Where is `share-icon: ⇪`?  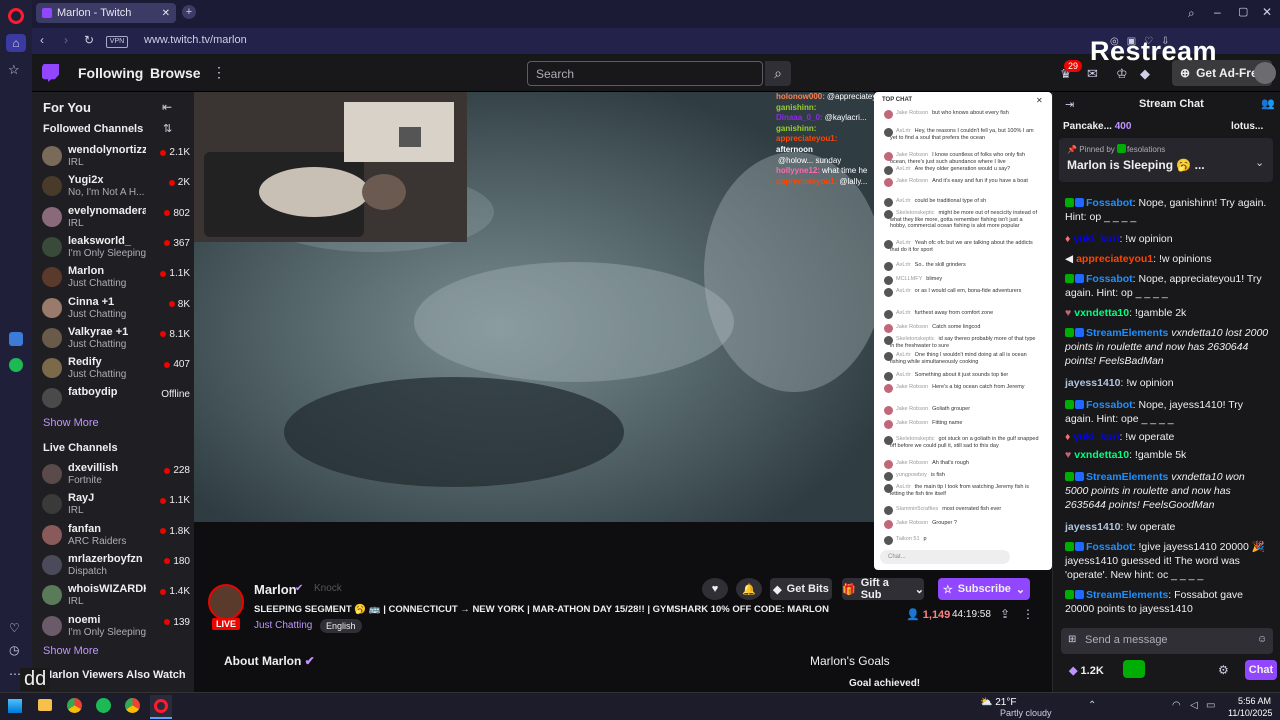
share-icon: ⇪ is located at coordinates (1005, 614).